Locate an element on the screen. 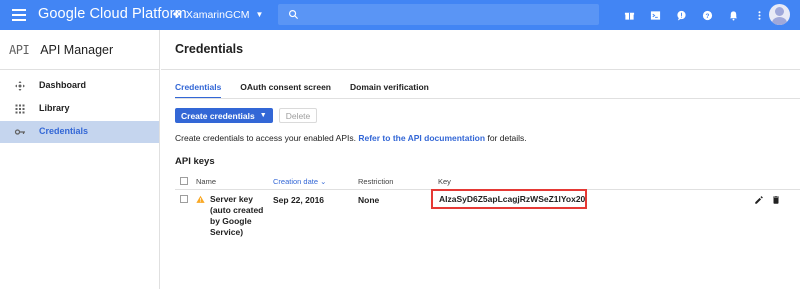 The height and width of the screenshot is (289, 800). terminal-icon is located at coordinates (655, 15).